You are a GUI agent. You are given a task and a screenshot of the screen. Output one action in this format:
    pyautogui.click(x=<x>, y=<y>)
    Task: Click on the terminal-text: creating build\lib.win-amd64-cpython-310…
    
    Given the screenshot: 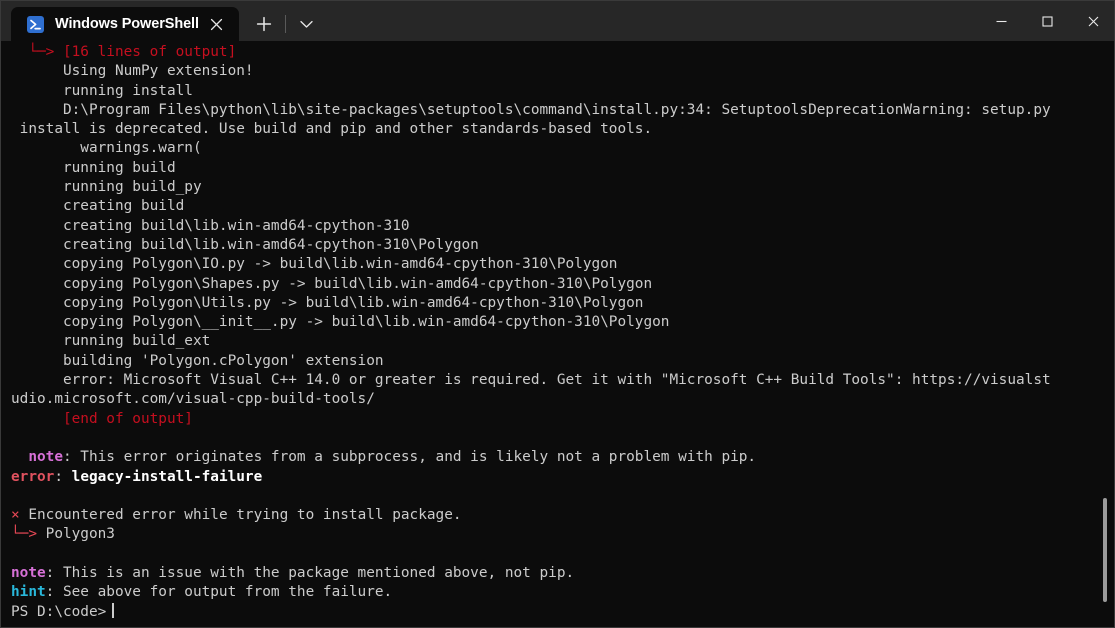 What is the action you would take?
    pyautogui.click(x=245, y=244)
    